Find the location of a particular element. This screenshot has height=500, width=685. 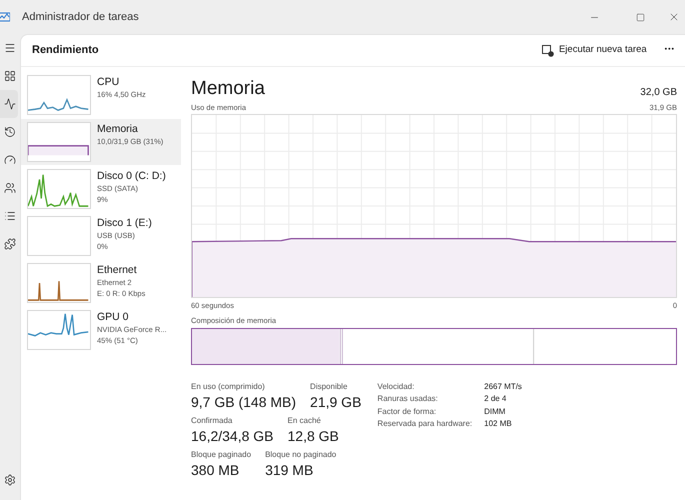

nav-button is located at coordinates (9, 104).